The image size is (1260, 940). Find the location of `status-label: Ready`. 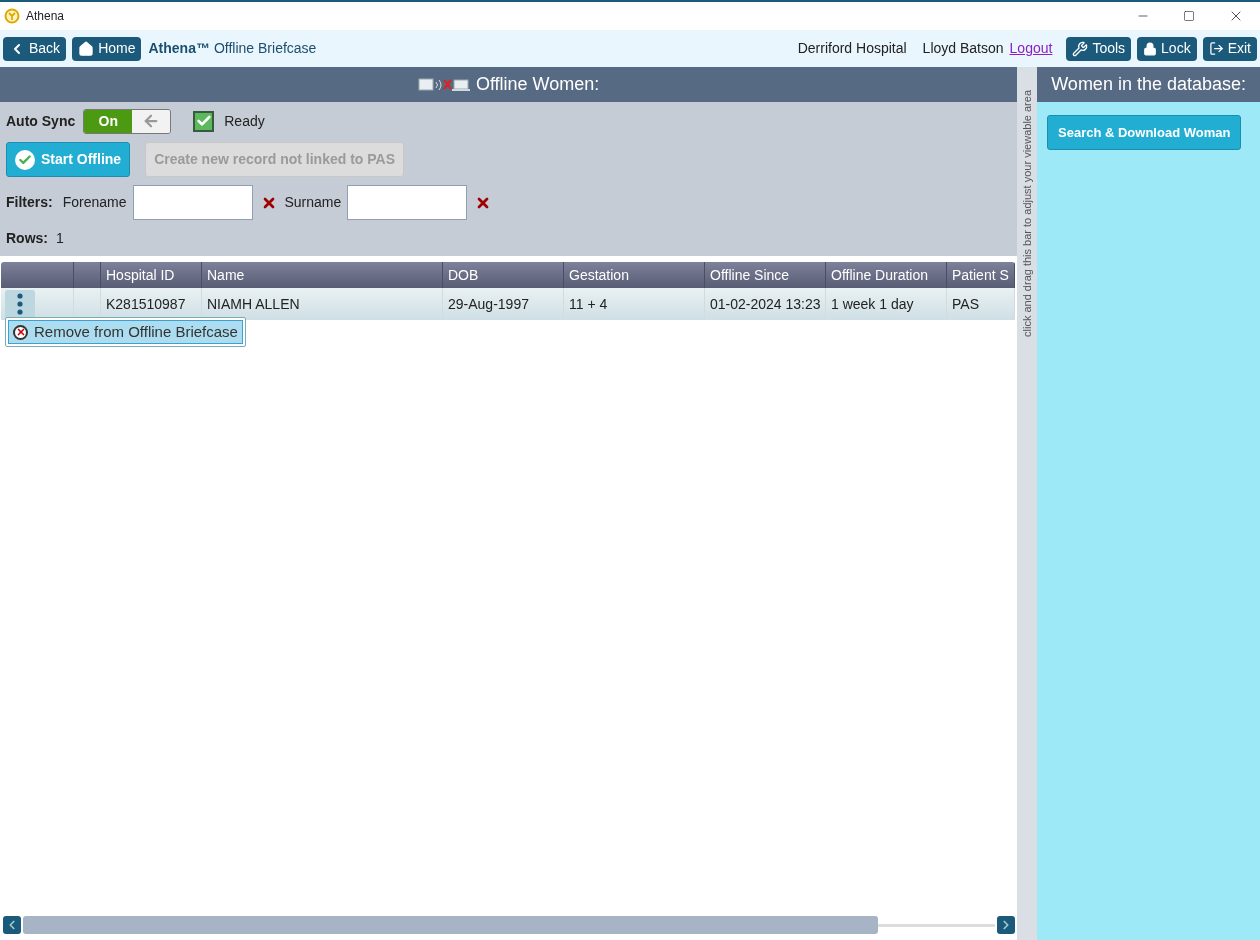

status-label: Ready is located at coordinates (244, 121).